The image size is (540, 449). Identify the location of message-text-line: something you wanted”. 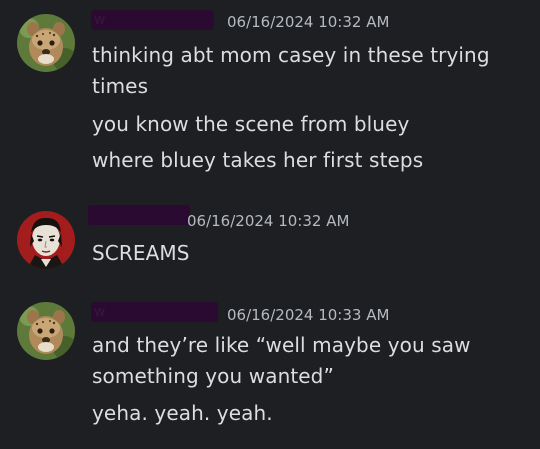
(213, 376).